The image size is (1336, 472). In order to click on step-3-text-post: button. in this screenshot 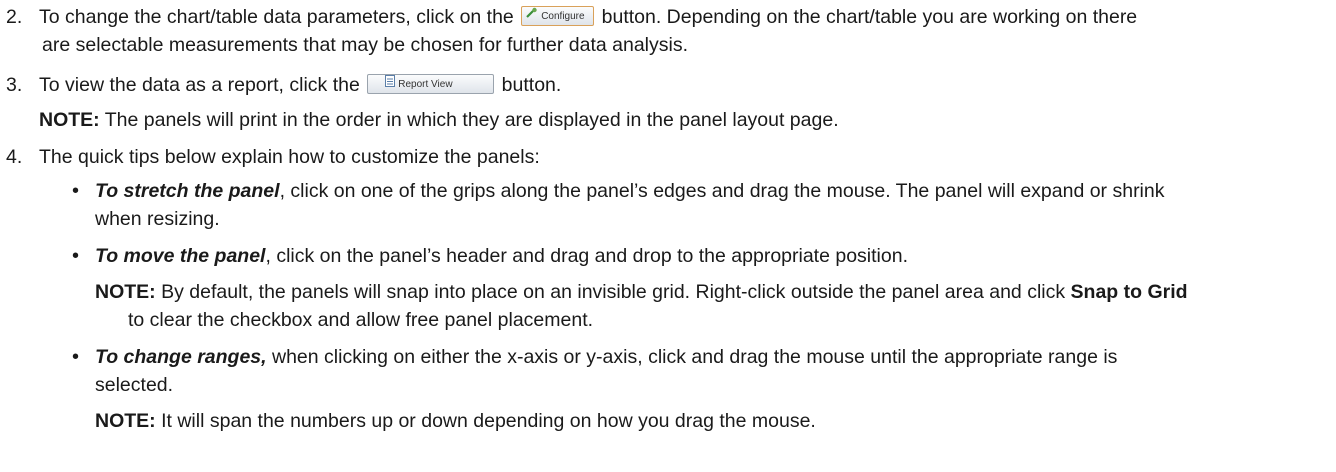, I will do `click(531, 85)`.